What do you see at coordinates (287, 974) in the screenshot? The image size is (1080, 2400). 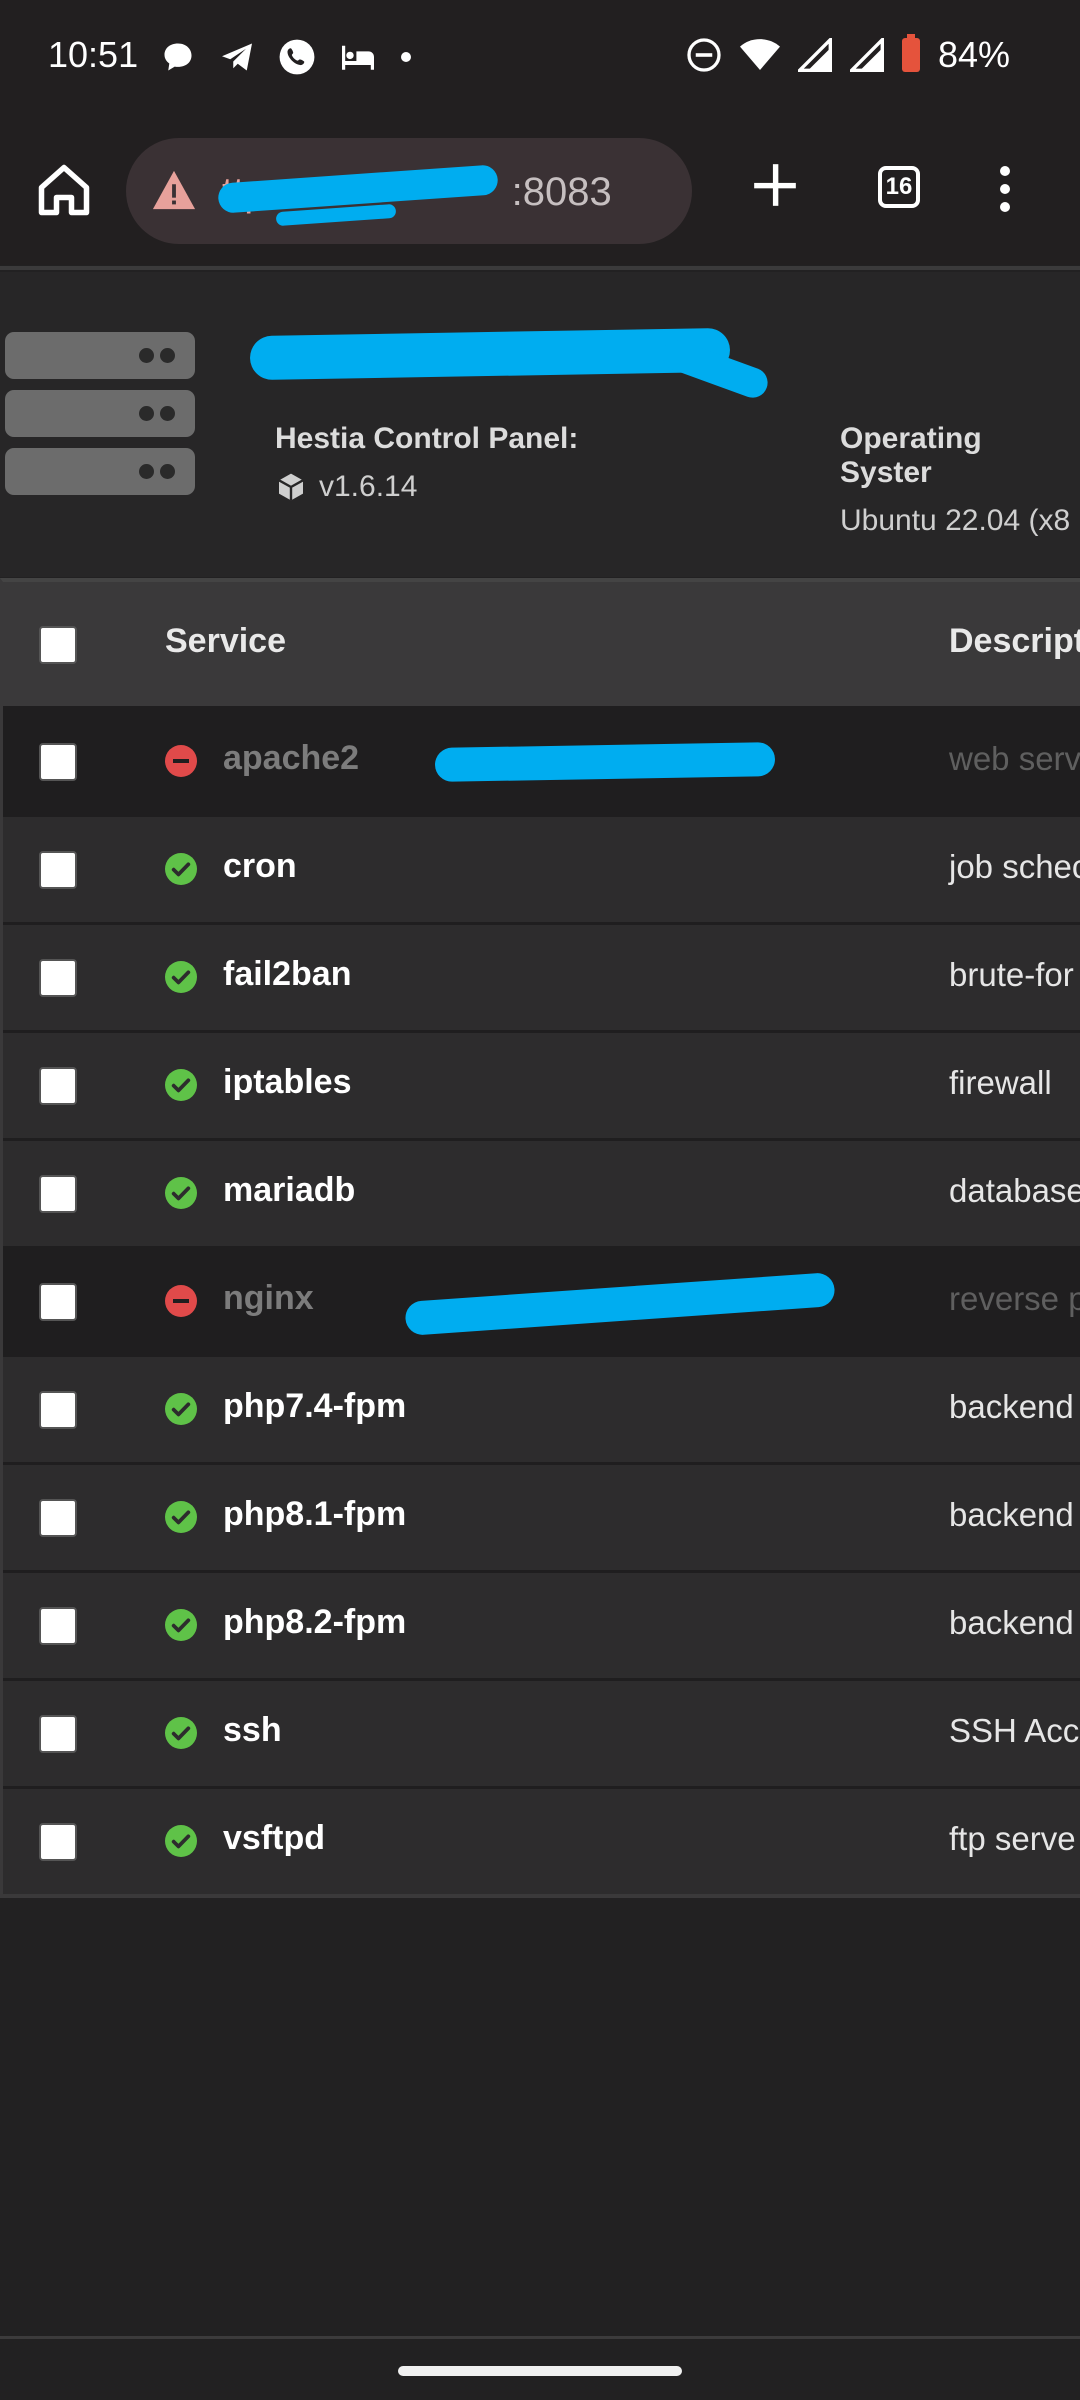 I see `service-name: fail2ban` at bounding box center [287, 974].